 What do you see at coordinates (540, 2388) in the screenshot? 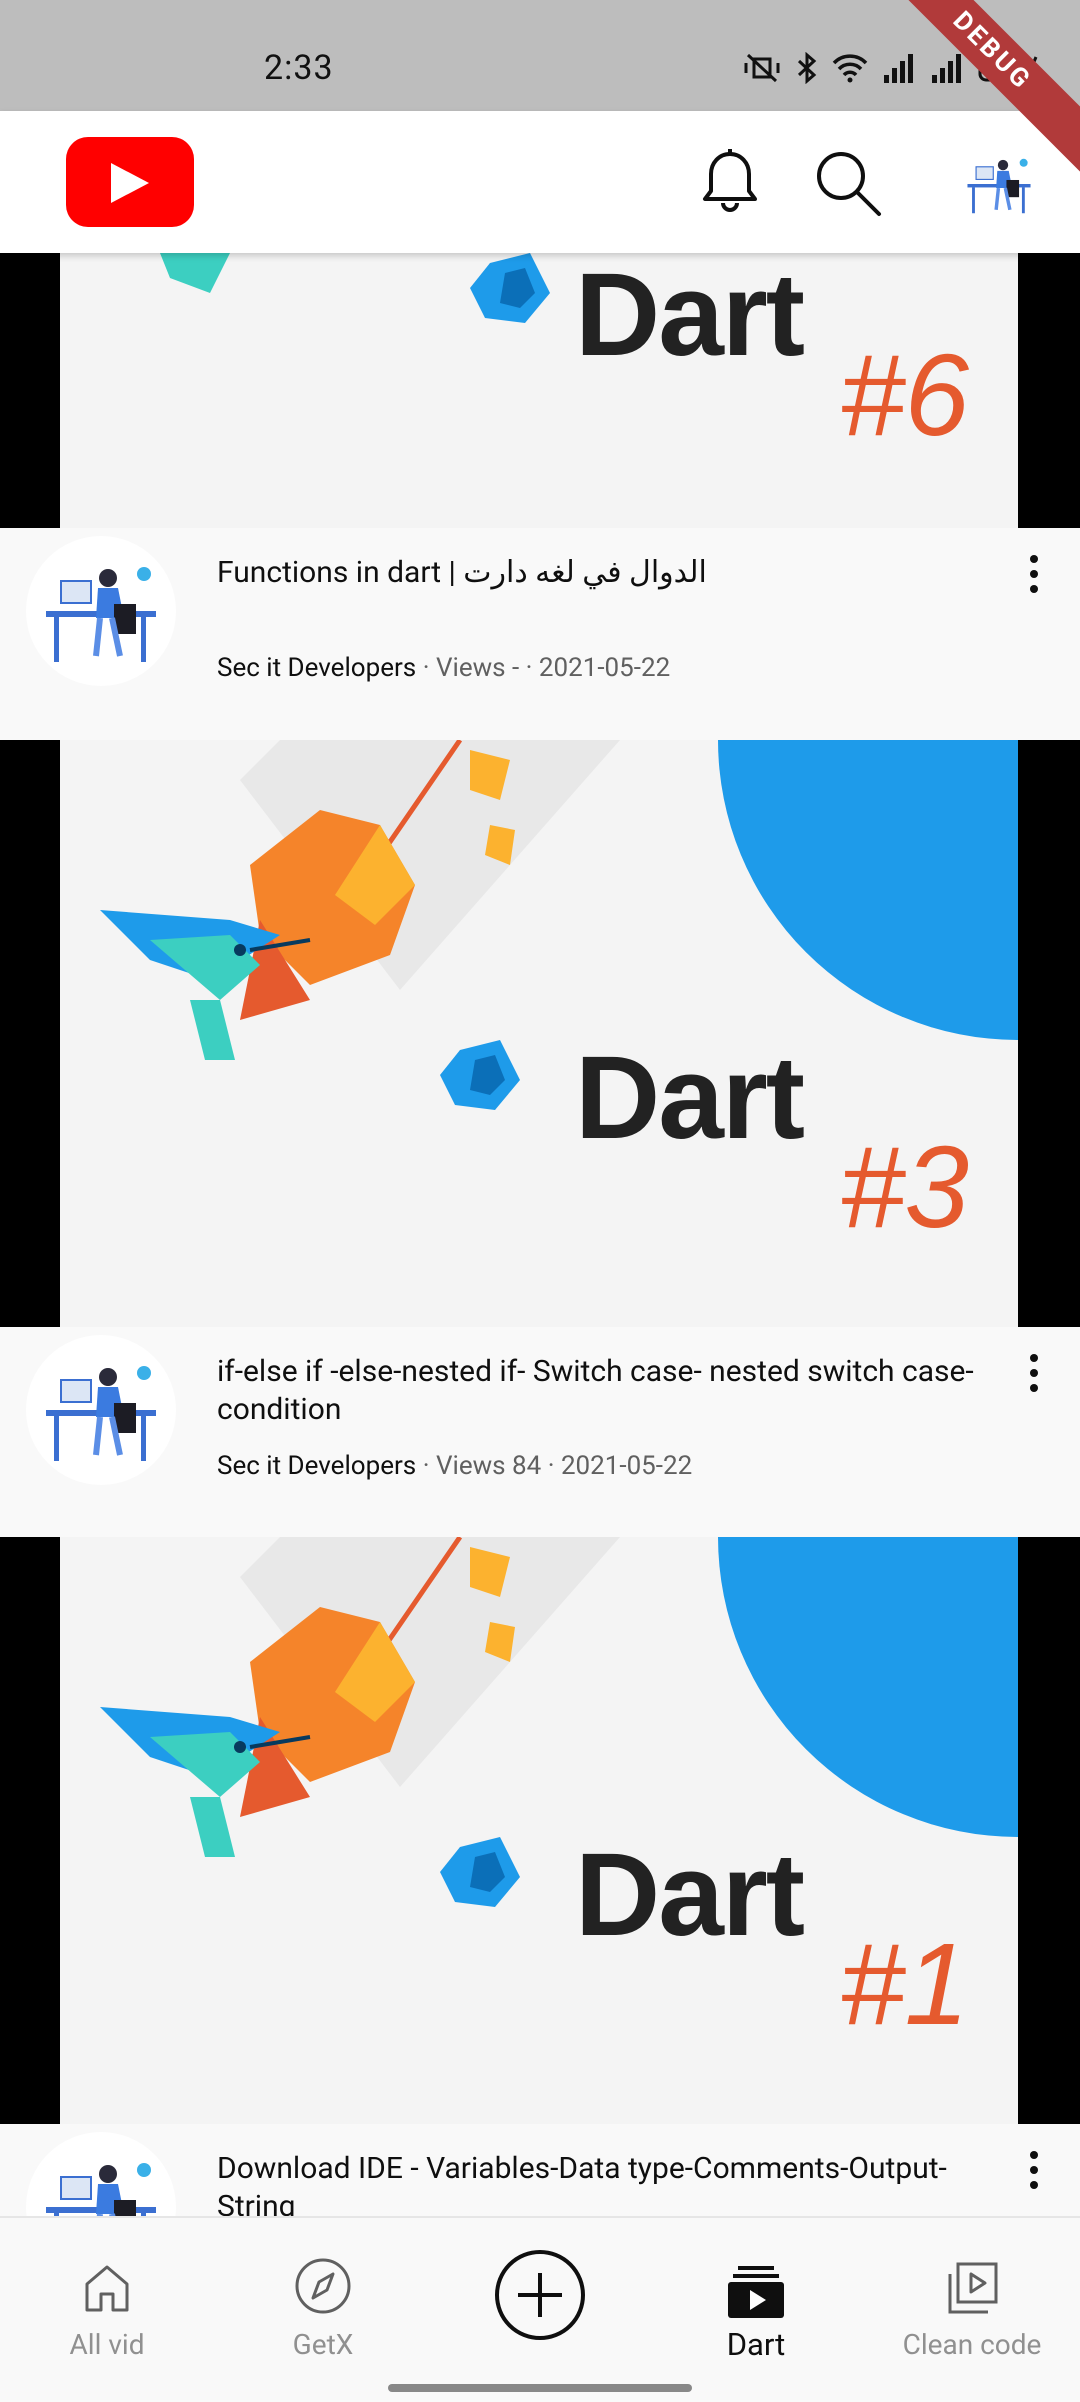
I see `home-indicator` at bounding box center [540, 2388].